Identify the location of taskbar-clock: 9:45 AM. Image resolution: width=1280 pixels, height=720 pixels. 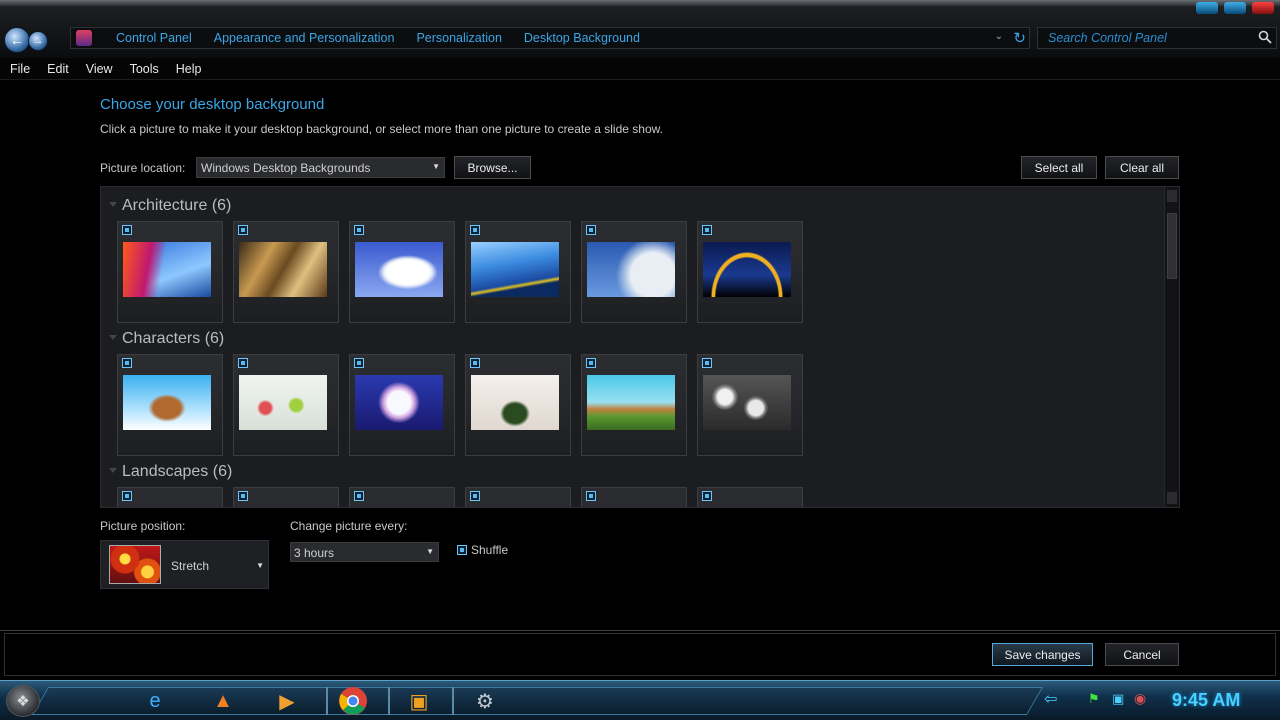
(1206, 700).